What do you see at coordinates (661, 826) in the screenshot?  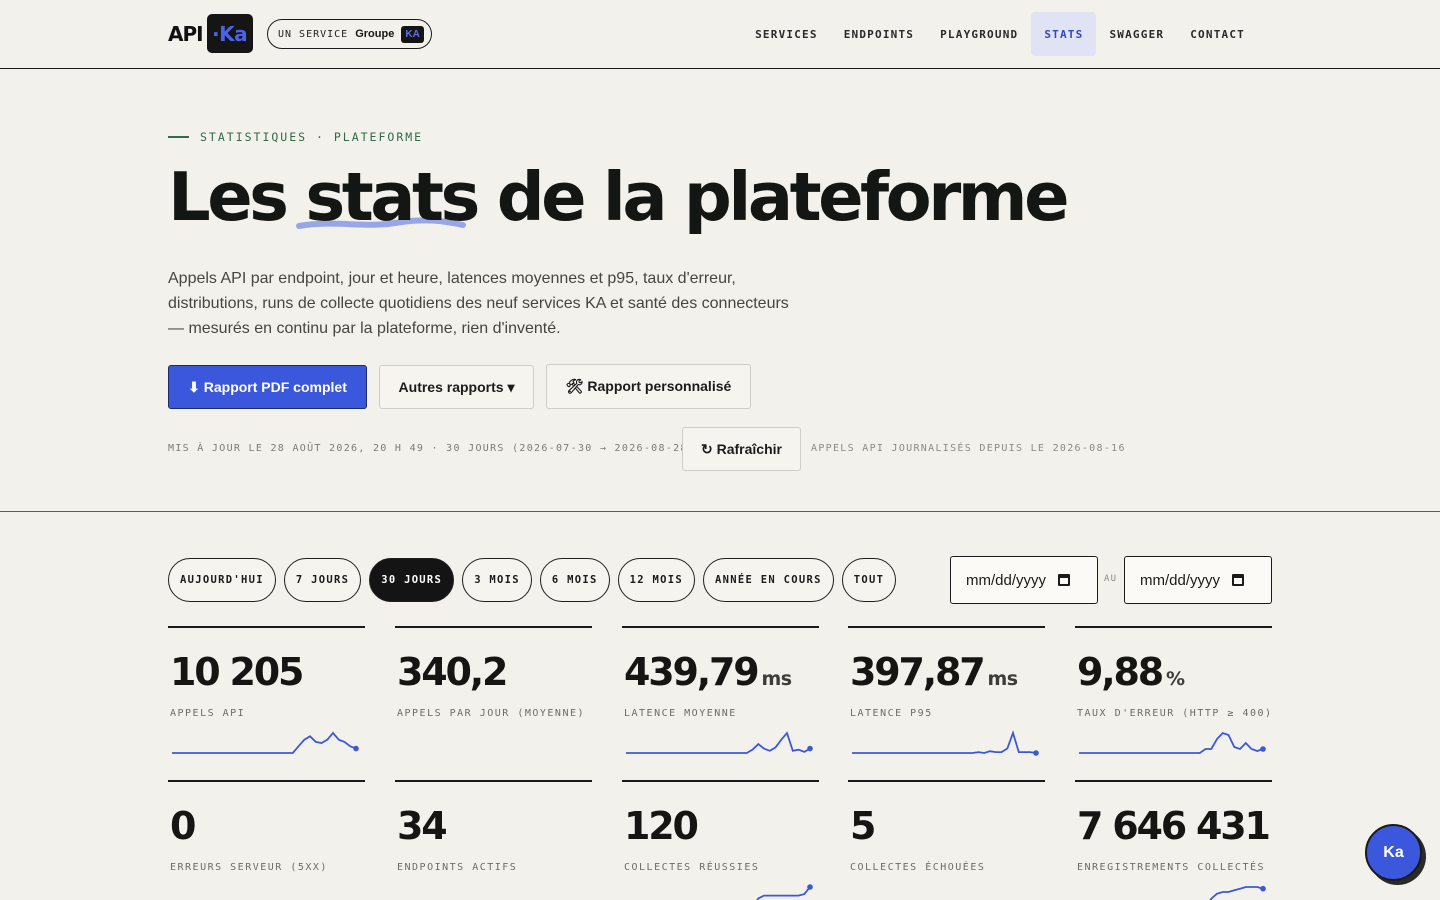 I see `stat-number: 120` at bounding box center [661, 826].